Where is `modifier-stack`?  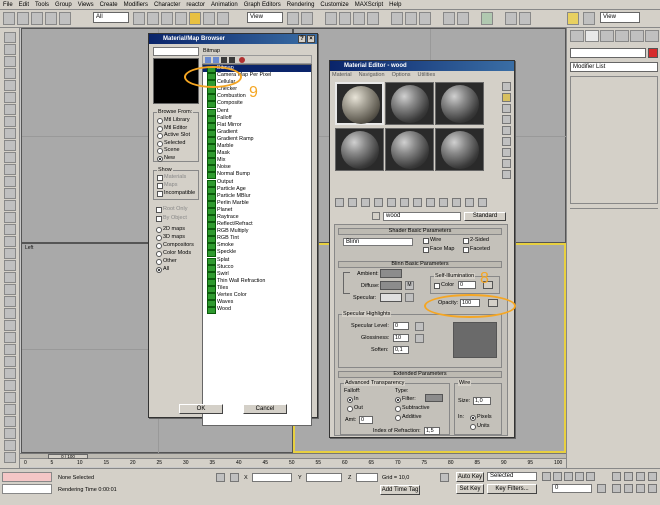 modifier-stack is located at coordinates (614, 140).